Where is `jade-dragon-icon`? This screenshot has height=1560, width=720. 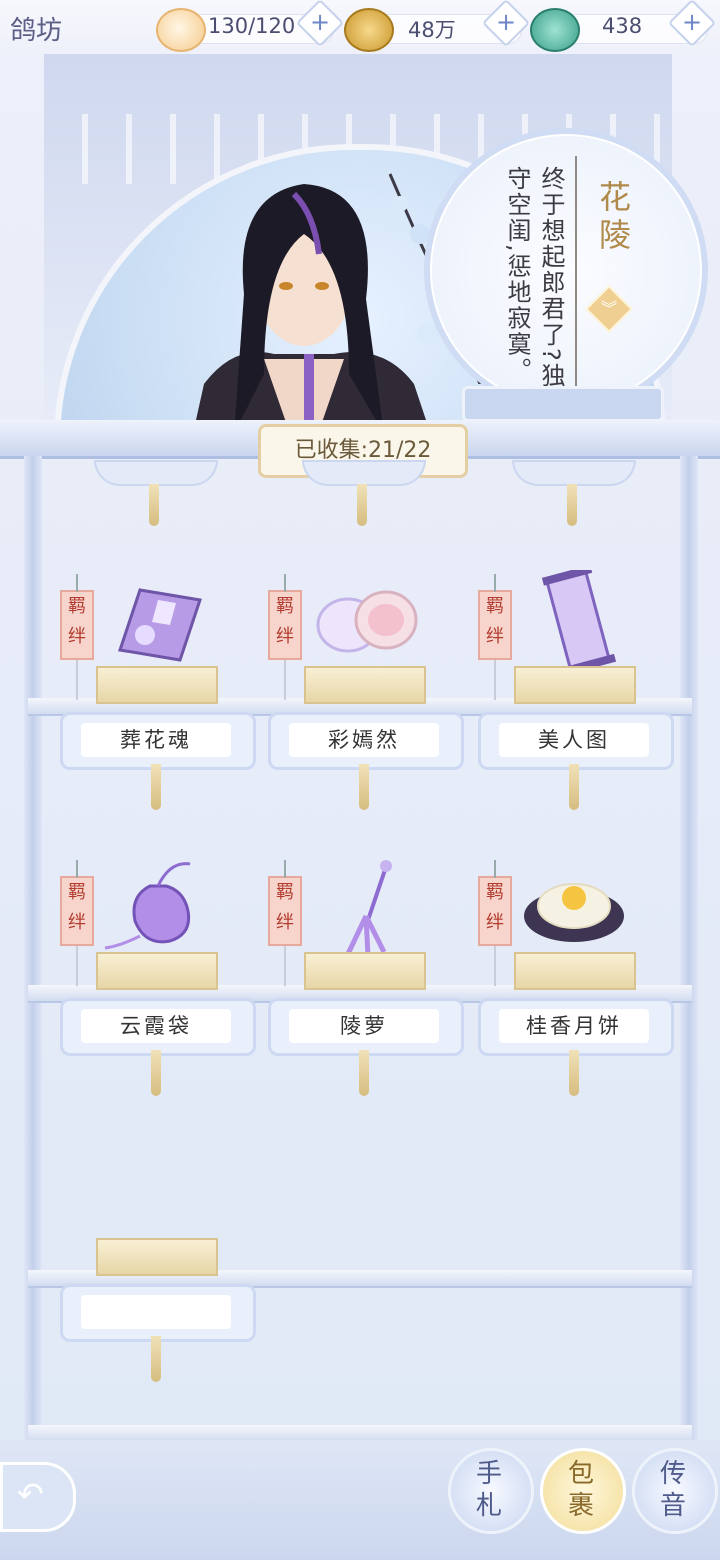
jade-dragon-icon is located at coordinates (555, 30).